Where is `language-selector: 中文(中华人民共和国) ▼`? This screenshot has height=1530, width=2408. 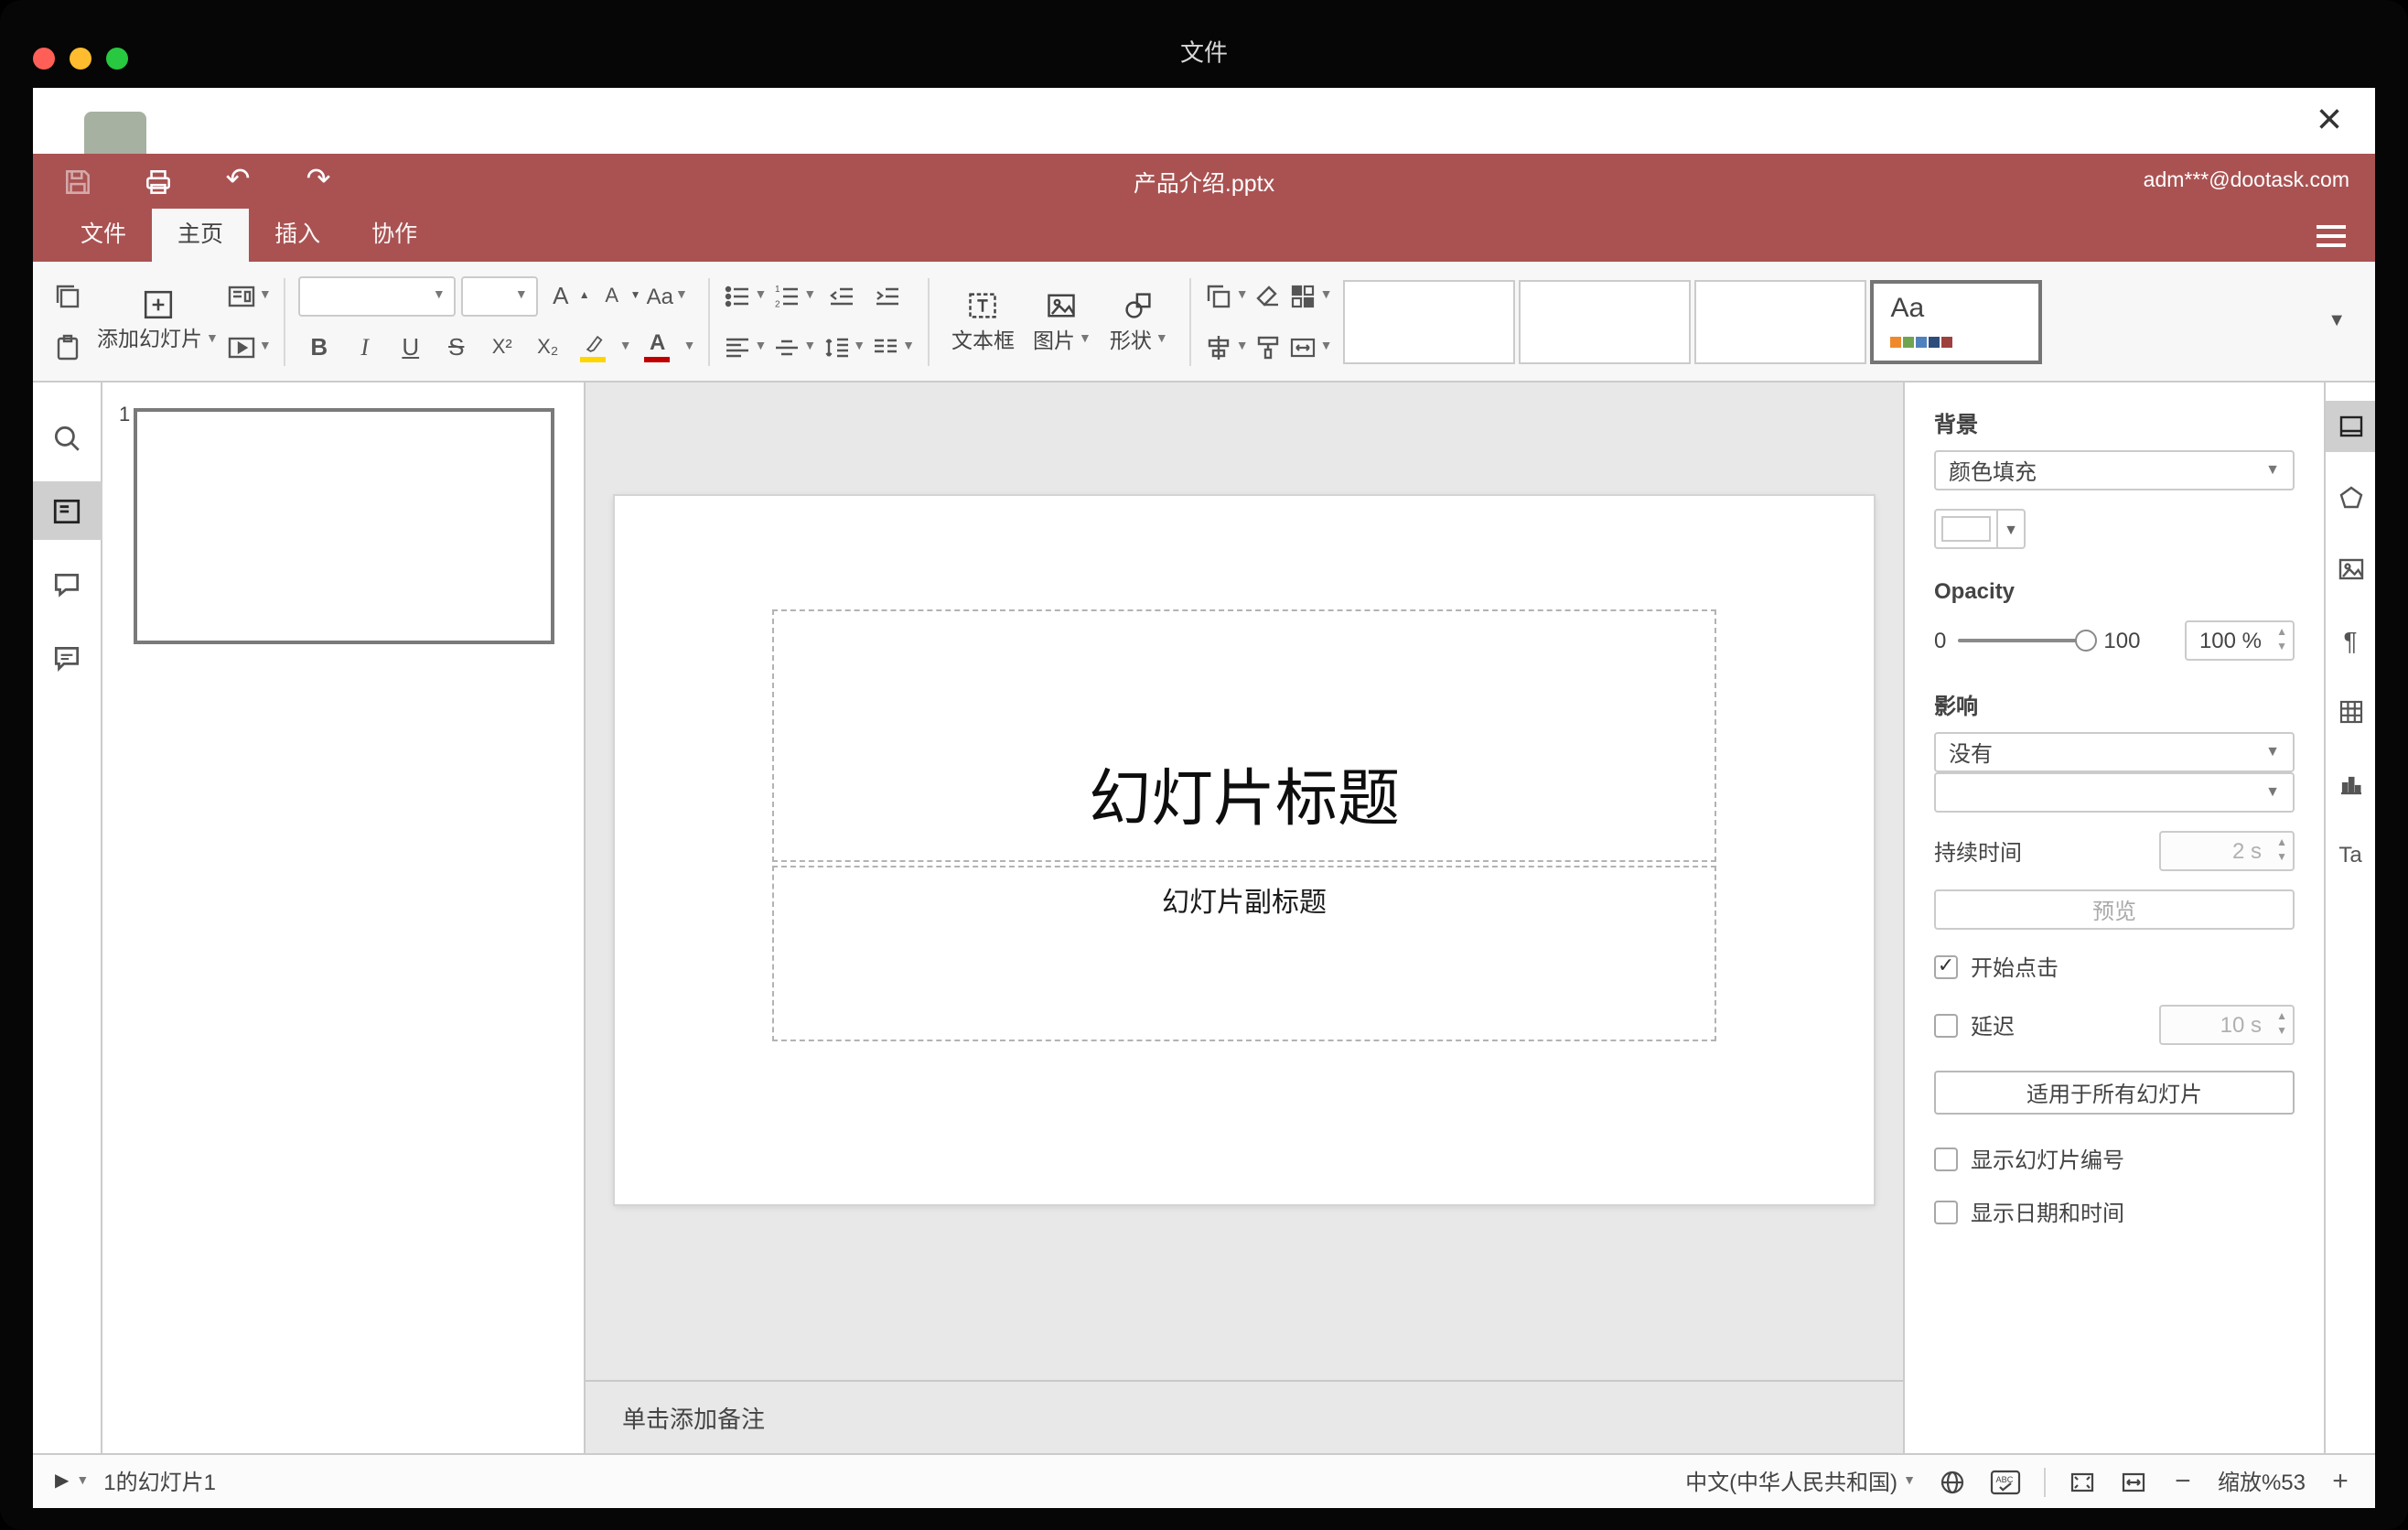 language-selector: 中文(中华人民共和国) ▼ is located at coordinates (1800, 1481).